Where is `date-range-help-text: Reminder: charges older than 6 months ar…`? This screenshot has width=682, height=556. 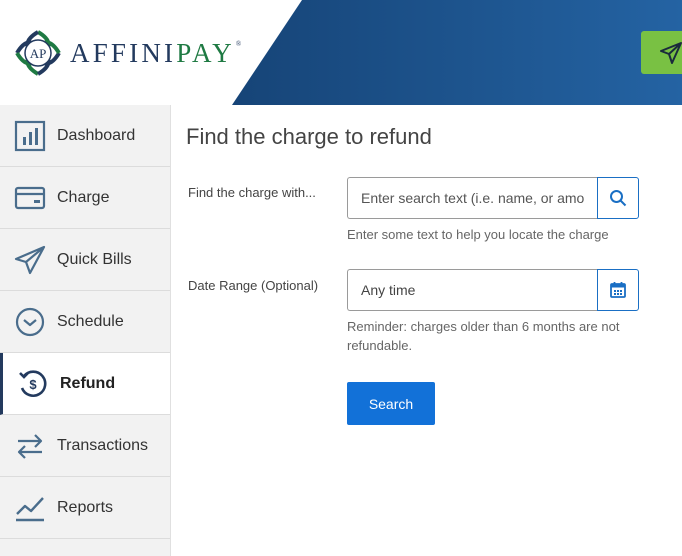 date-range-help-text: Reminder: charges older than 6 months ar… is located at coordinates (483, 336).